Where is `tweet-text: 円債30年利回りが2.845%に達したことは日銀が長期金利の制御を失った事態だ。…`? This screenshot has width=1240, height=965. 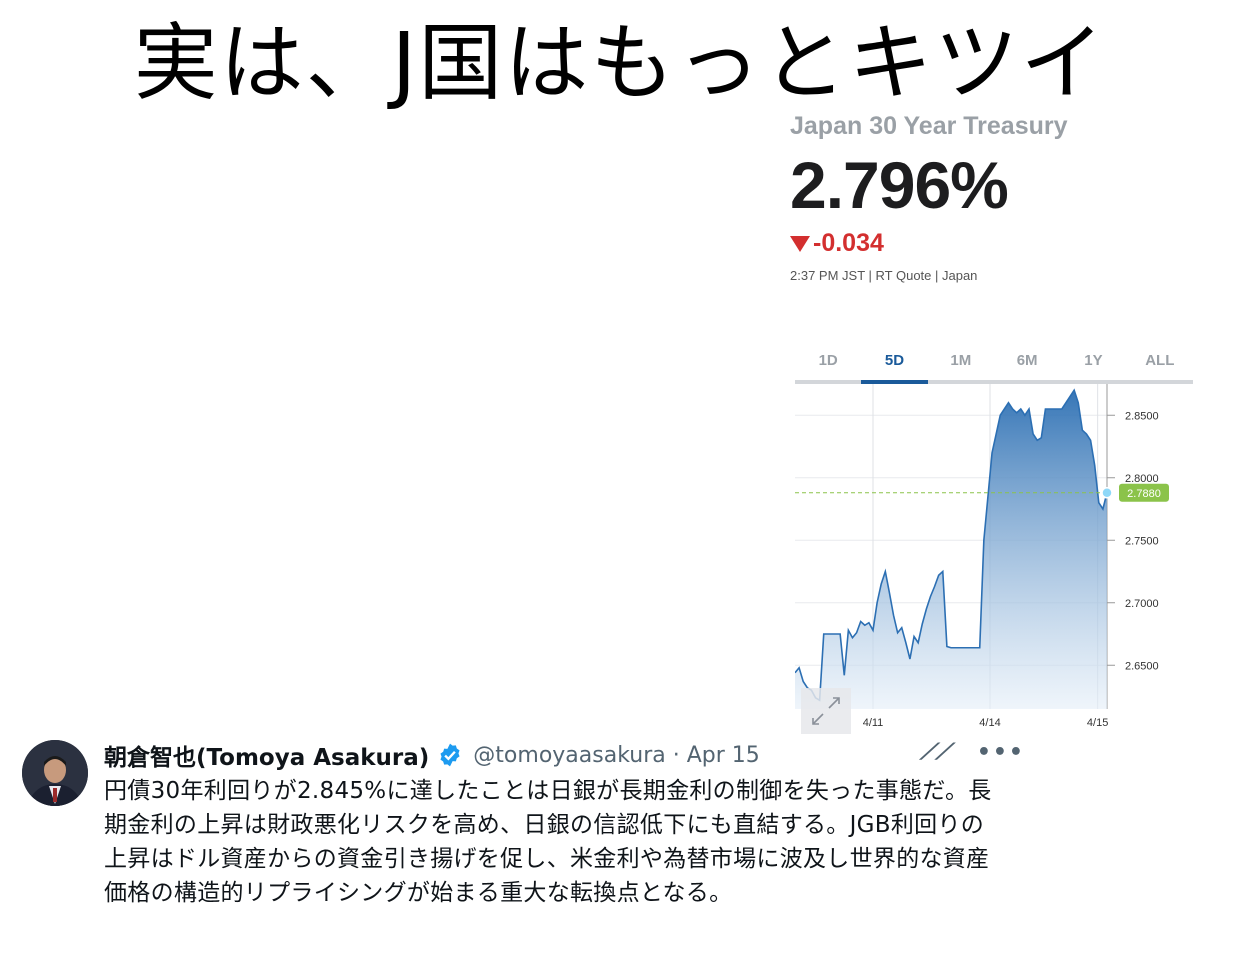 tweet-text: 円債30年利回りが2.845%に達したことは日銀が長期金利の制御を失った事態だ。… is located at coordinates (548, 842).